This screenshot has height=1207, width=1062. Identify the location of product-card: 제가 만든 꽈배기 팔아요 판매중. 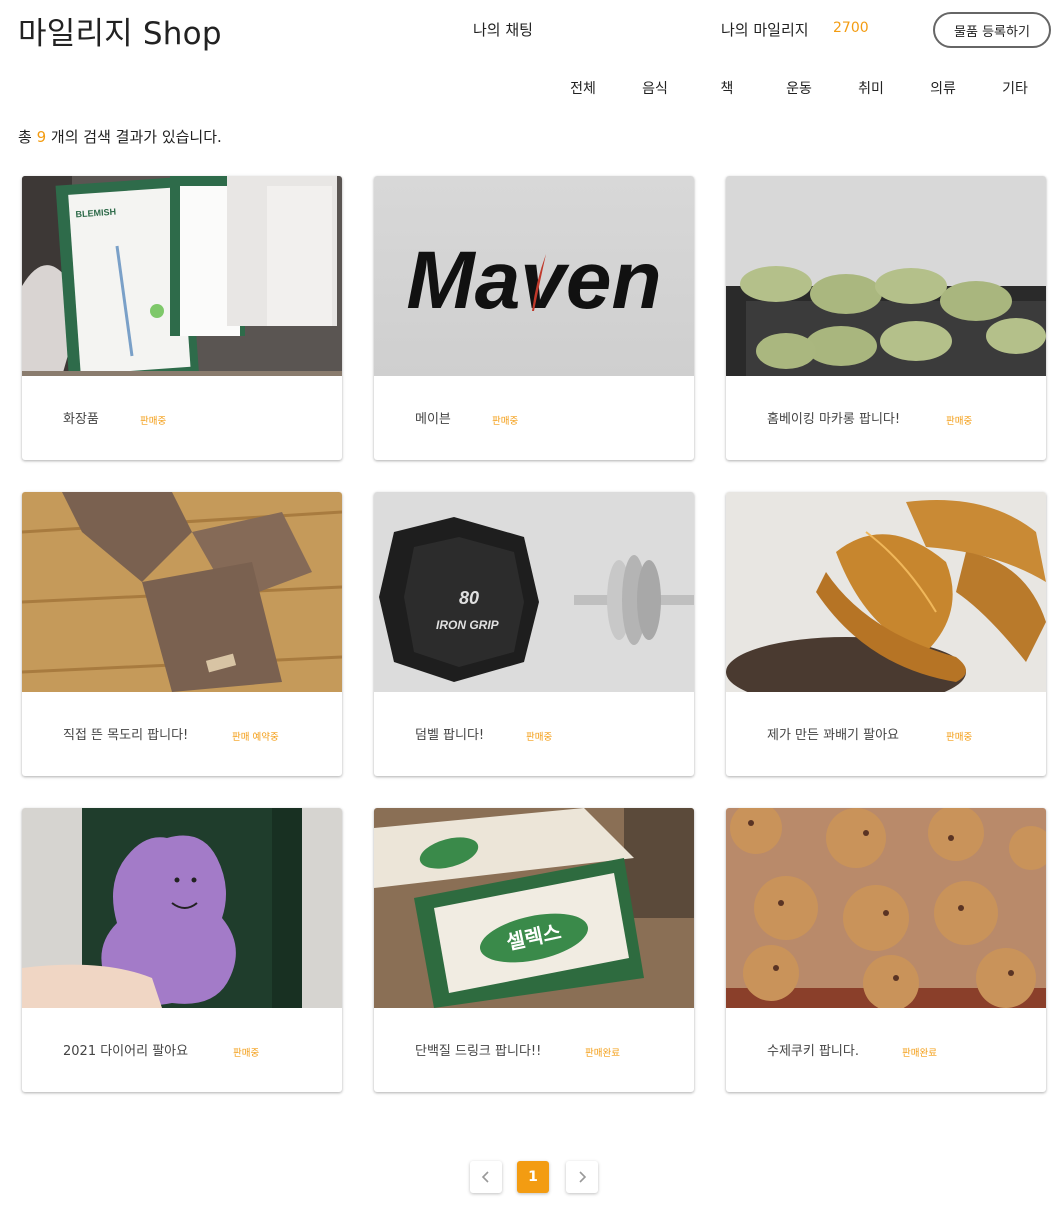
(886, 634).